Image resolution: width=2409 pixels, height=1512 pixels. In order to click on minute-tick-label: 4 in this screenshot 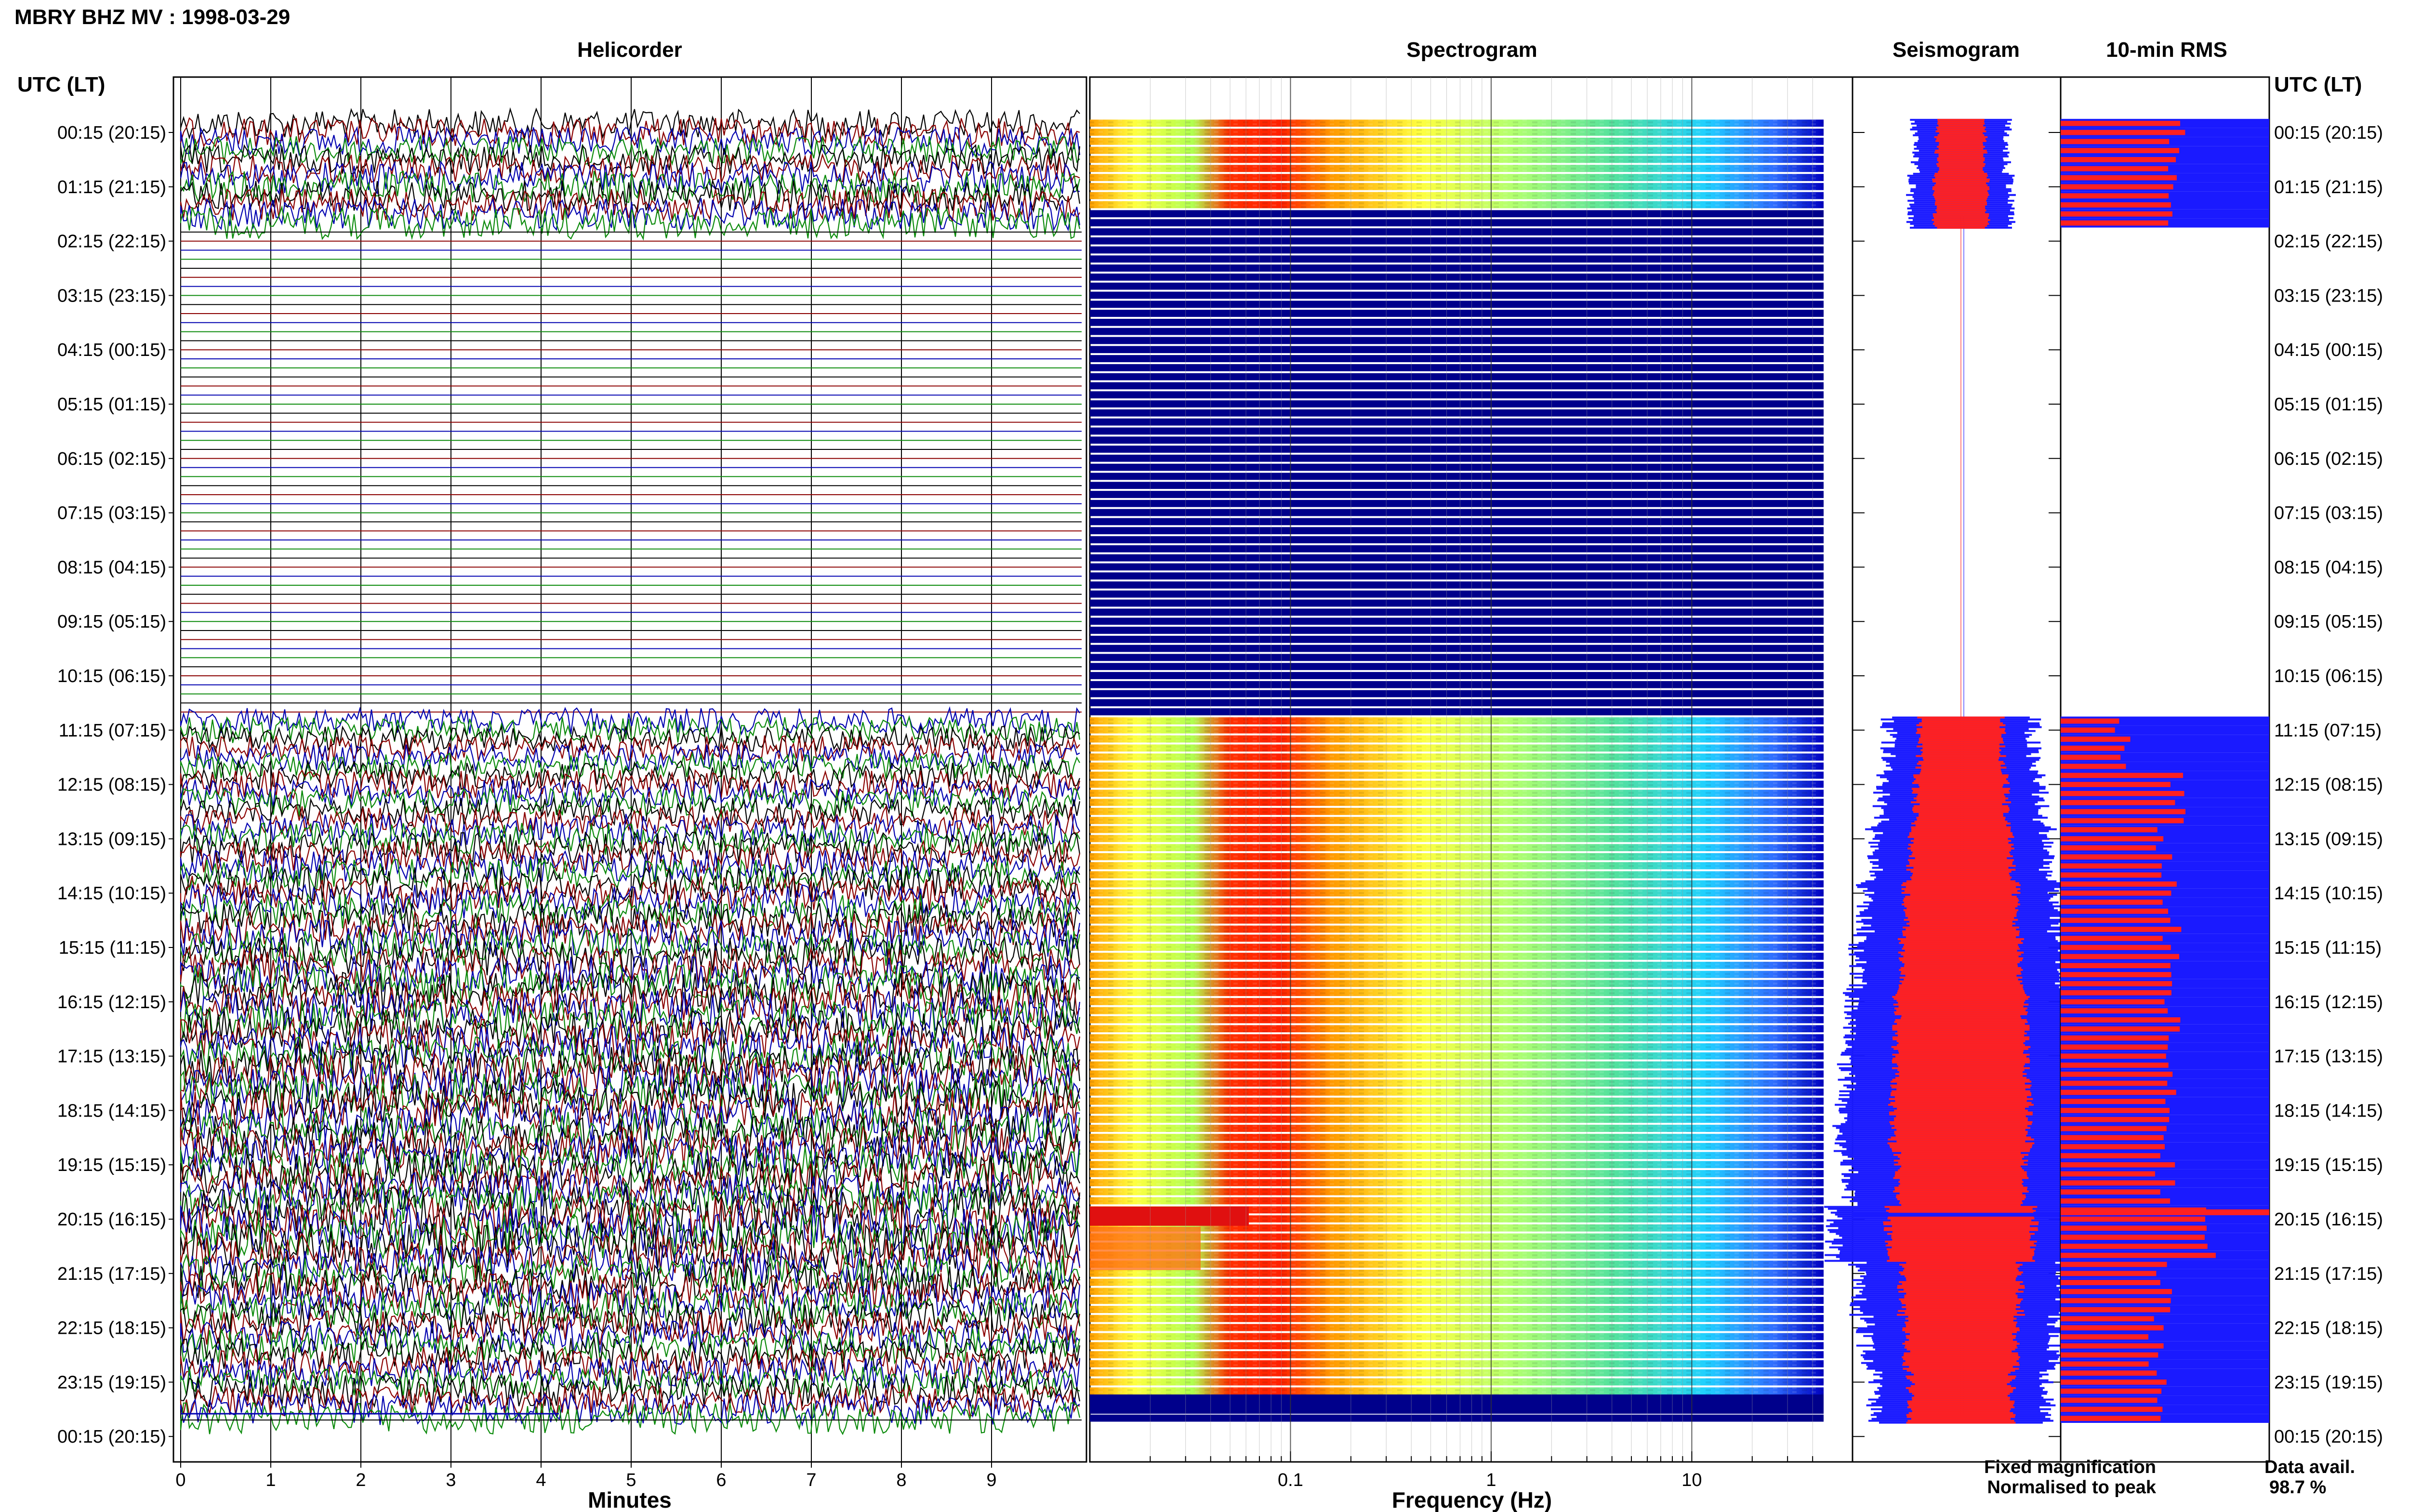, I will do `click(541, 1480)`.